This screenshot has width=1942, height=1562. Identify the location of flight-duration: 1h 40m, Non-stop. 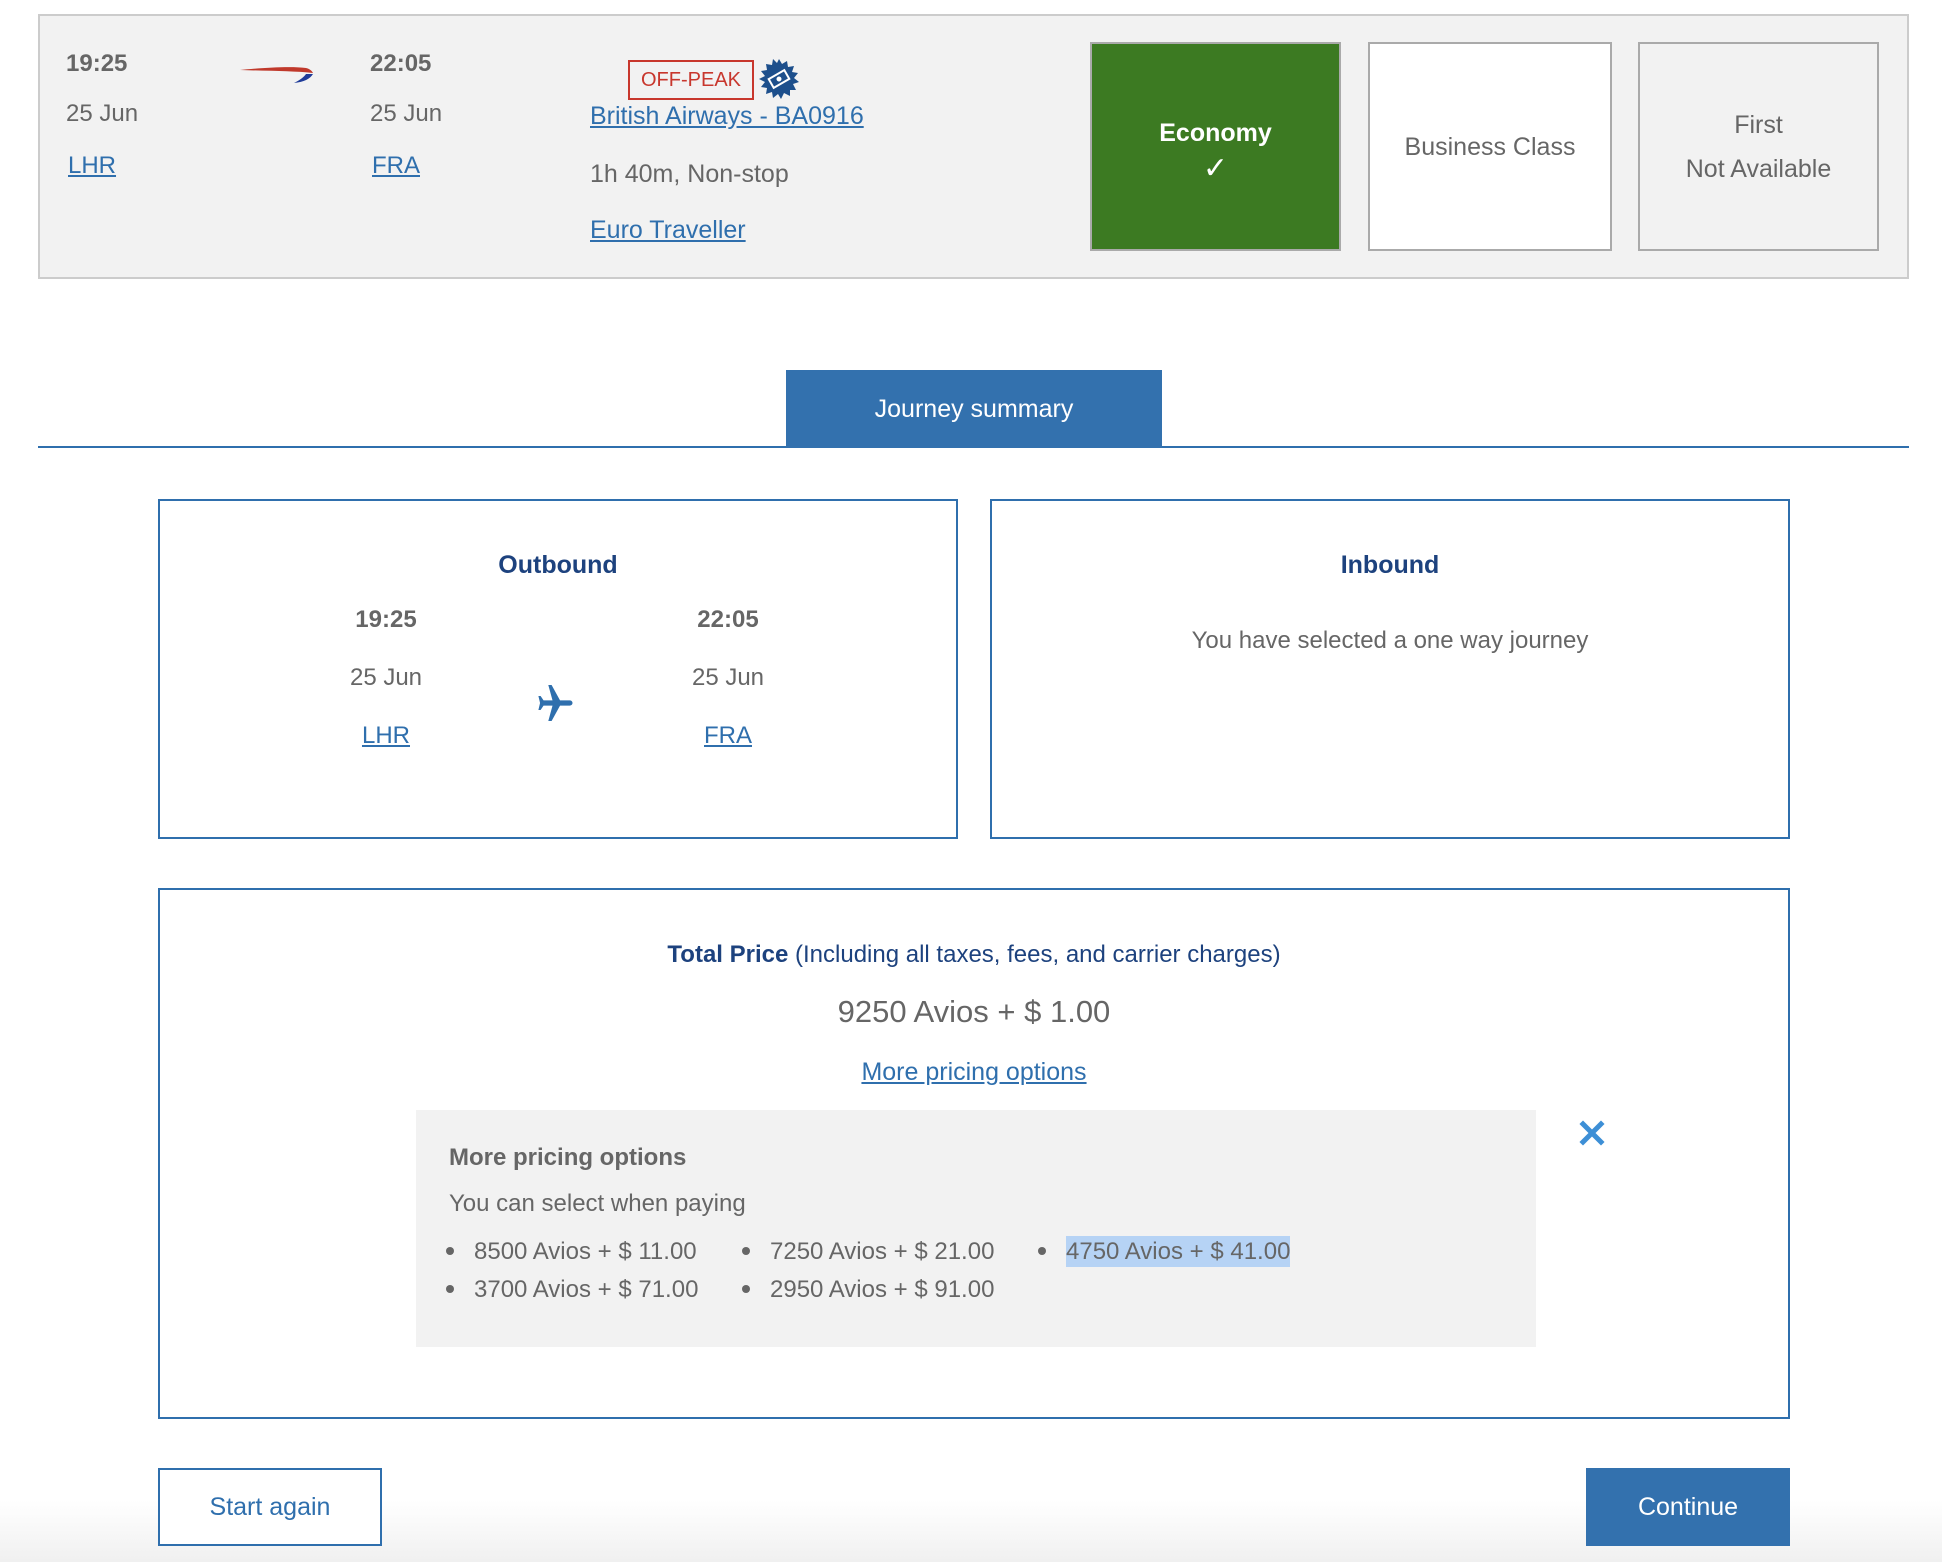
(689, 174).